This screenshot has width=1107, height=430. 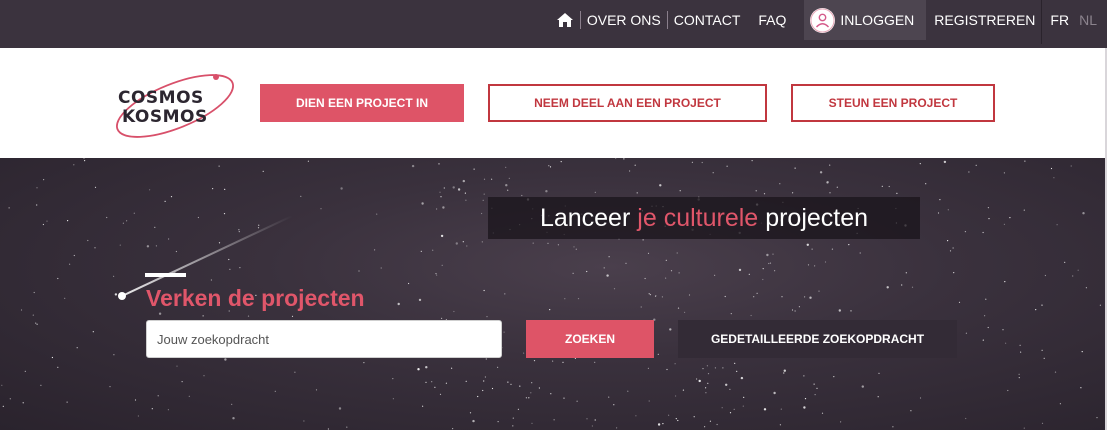 I want to click on search-input, so click(x=324, y=339).